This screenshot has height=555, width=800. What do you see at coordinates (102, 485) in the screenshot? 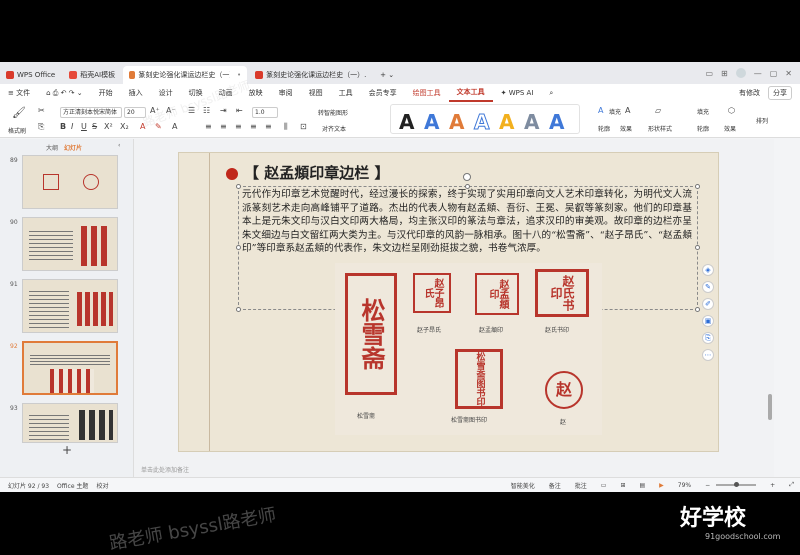
I see `proof-button: 校对` at bounding box center [102, 485].